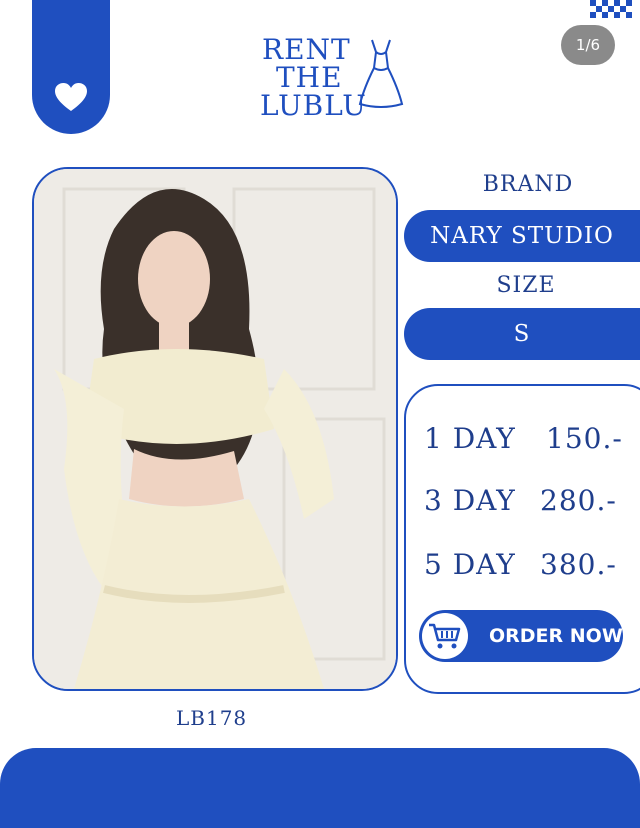 The image size is (640, 828). Describe the element at coordinates (470, 564) in the screenshot. I see `price-duration: 5 DAY` at that location.